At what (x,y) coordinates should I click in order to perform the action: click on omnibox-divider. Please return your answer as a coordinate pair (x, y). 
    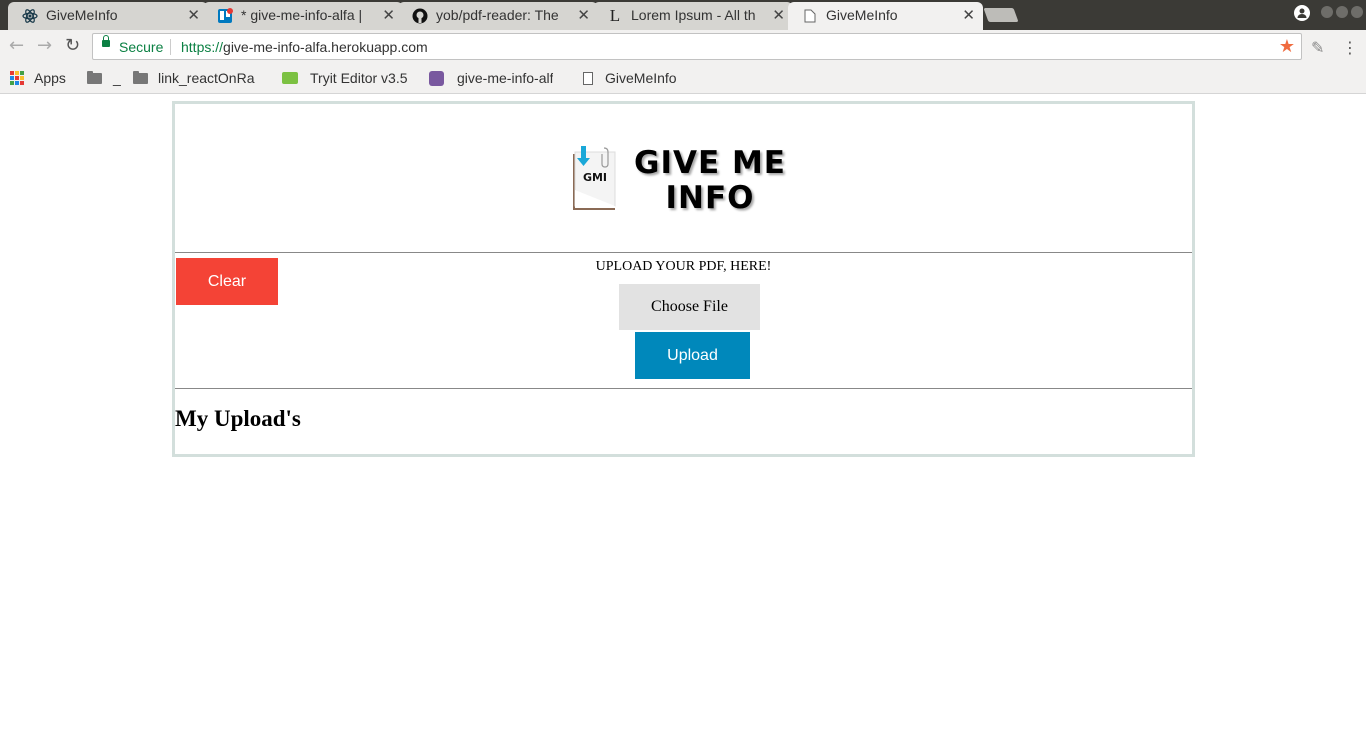
    Looking at the image, I should click on (170, 47).